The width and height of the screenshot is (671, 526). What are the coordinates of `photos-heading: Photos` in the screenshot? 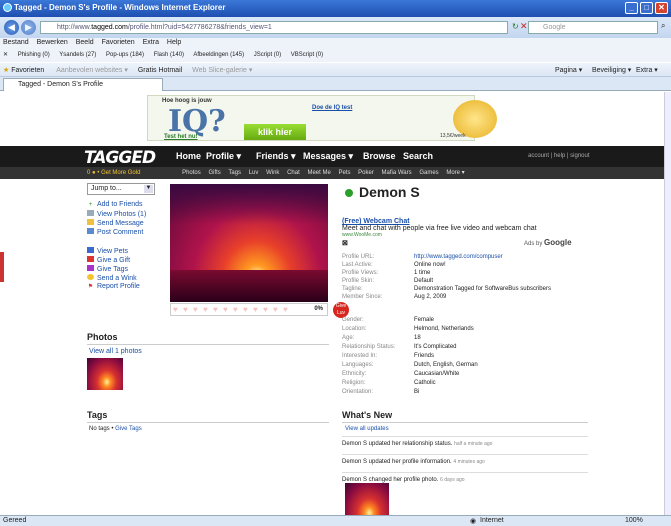 It's located at (208, 338).